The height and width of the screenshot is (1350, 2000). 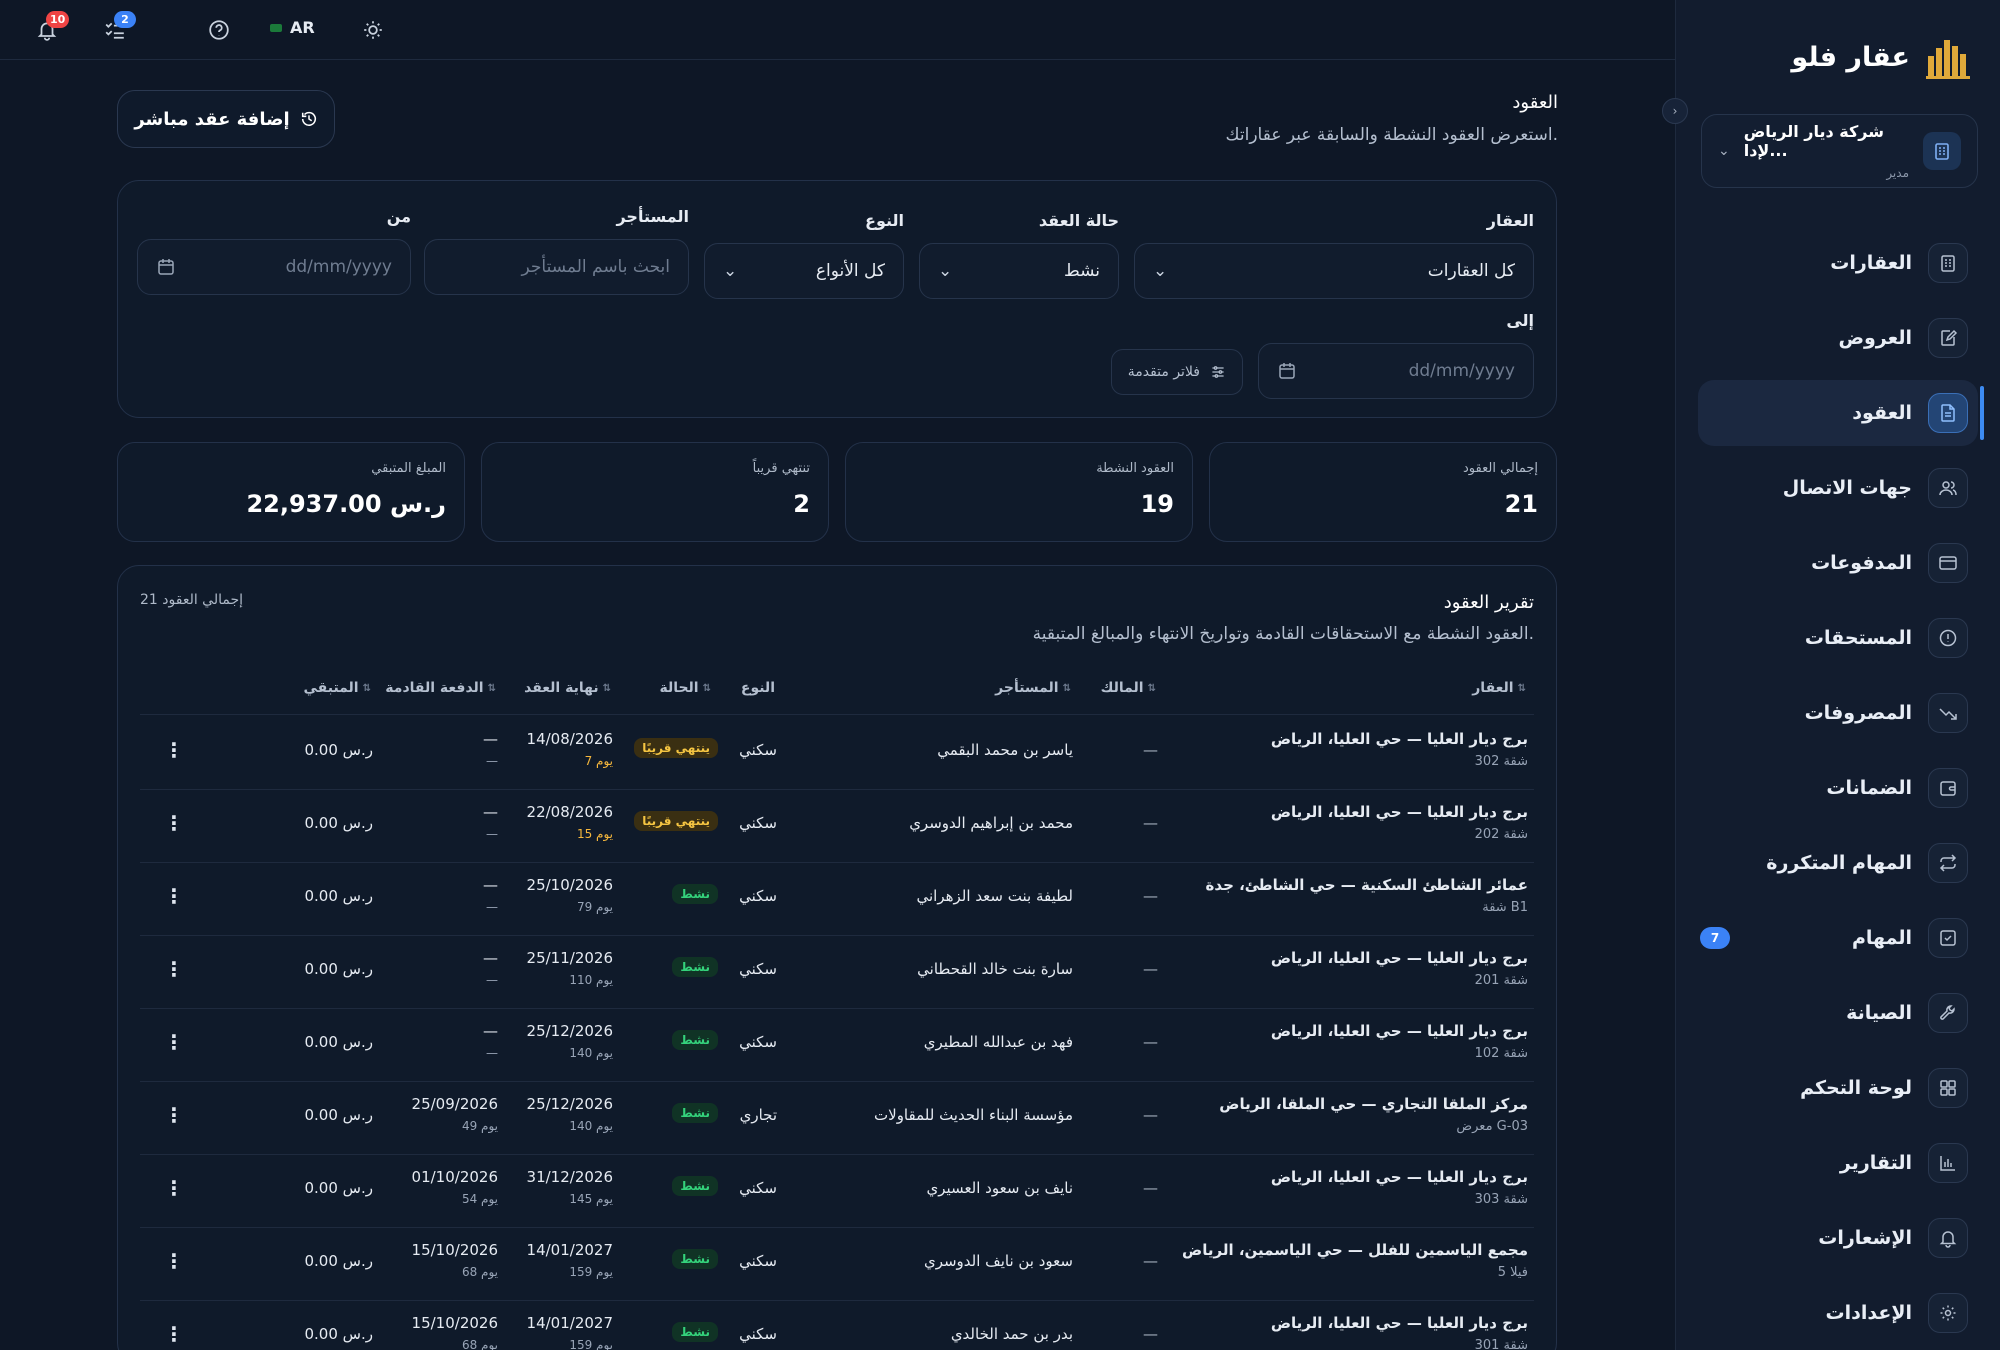 I want to click on column-header-status: الحالة ⇅, so click(x=685, y=688).